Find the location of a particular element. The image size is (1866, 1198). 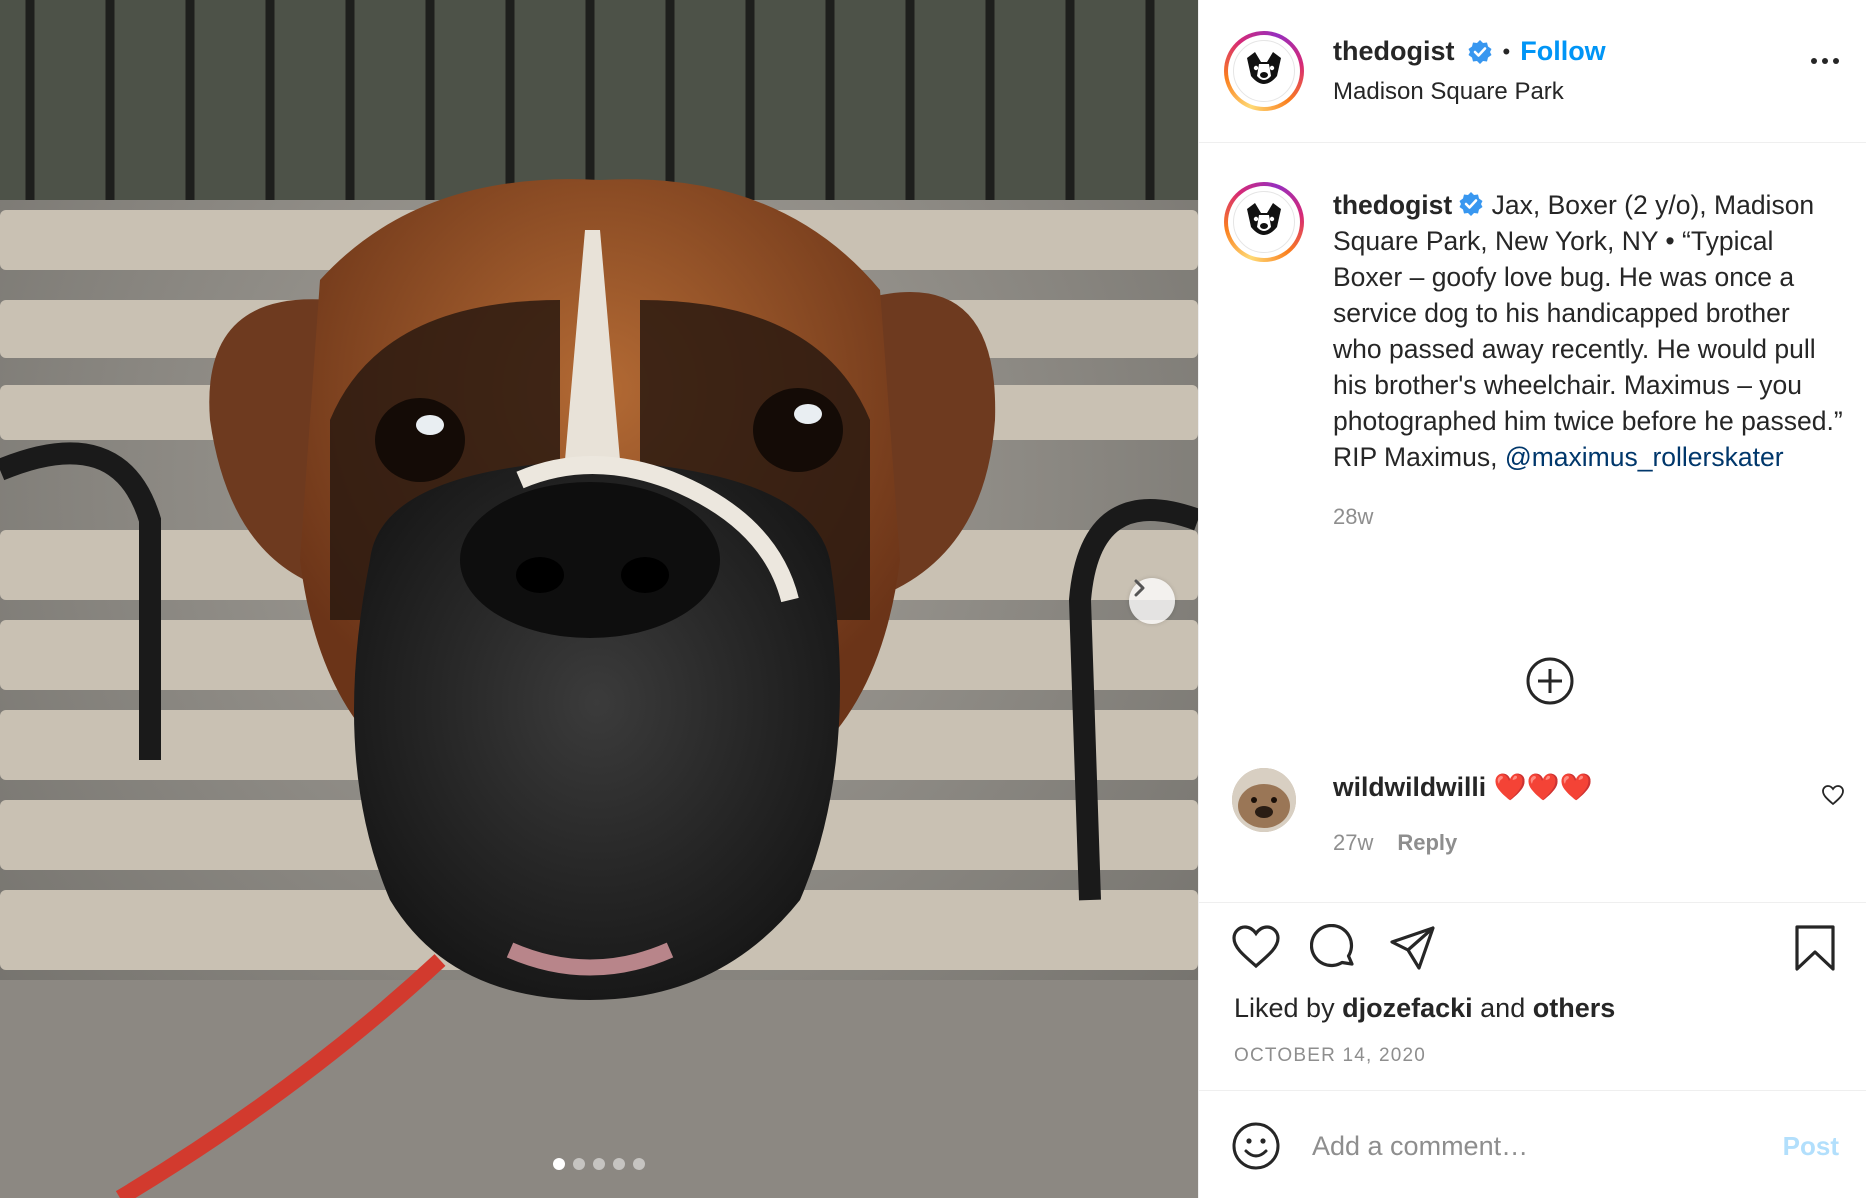

comment-time: 27w is located at coordinates (1353, 843).